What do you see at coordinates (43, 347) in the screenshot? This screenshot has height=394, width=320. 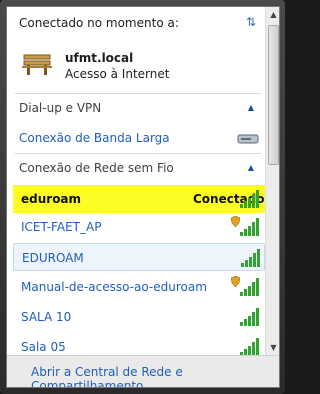 I see `network-name: Sala 05` at bounding box center [43, 347].